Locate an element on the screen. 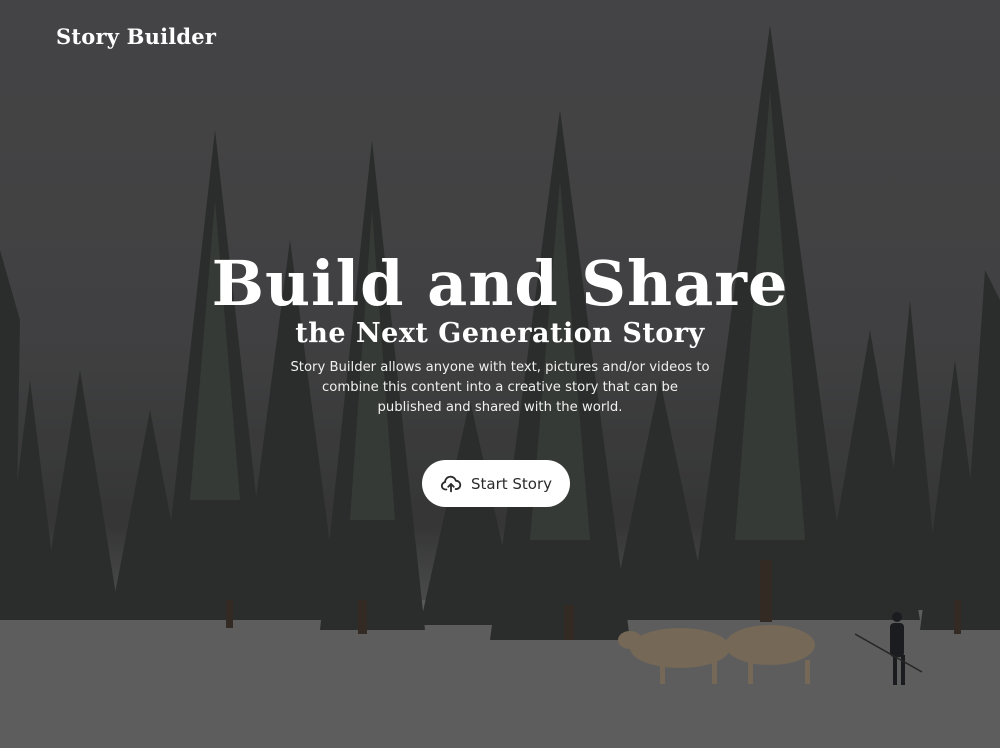 The width and height of the screenshot is (1000, 748). start-story-button: Start Story is located at coordinates (496, 483).